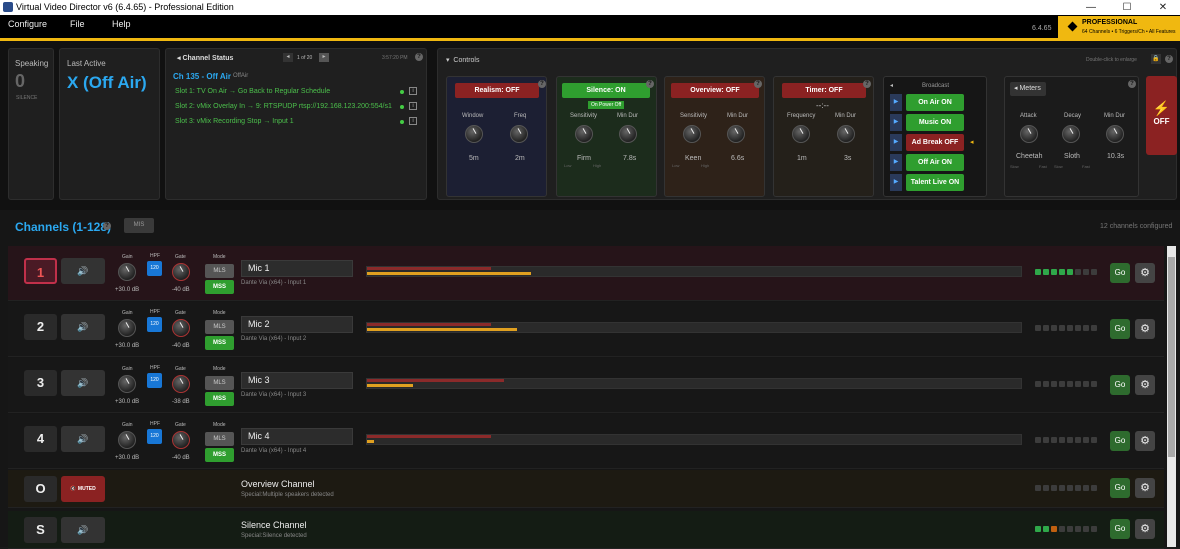 The width and height of the screenshot is (1180, 549). I want to click on ad-break-button: Ad Break OFF, so click(935, 142).